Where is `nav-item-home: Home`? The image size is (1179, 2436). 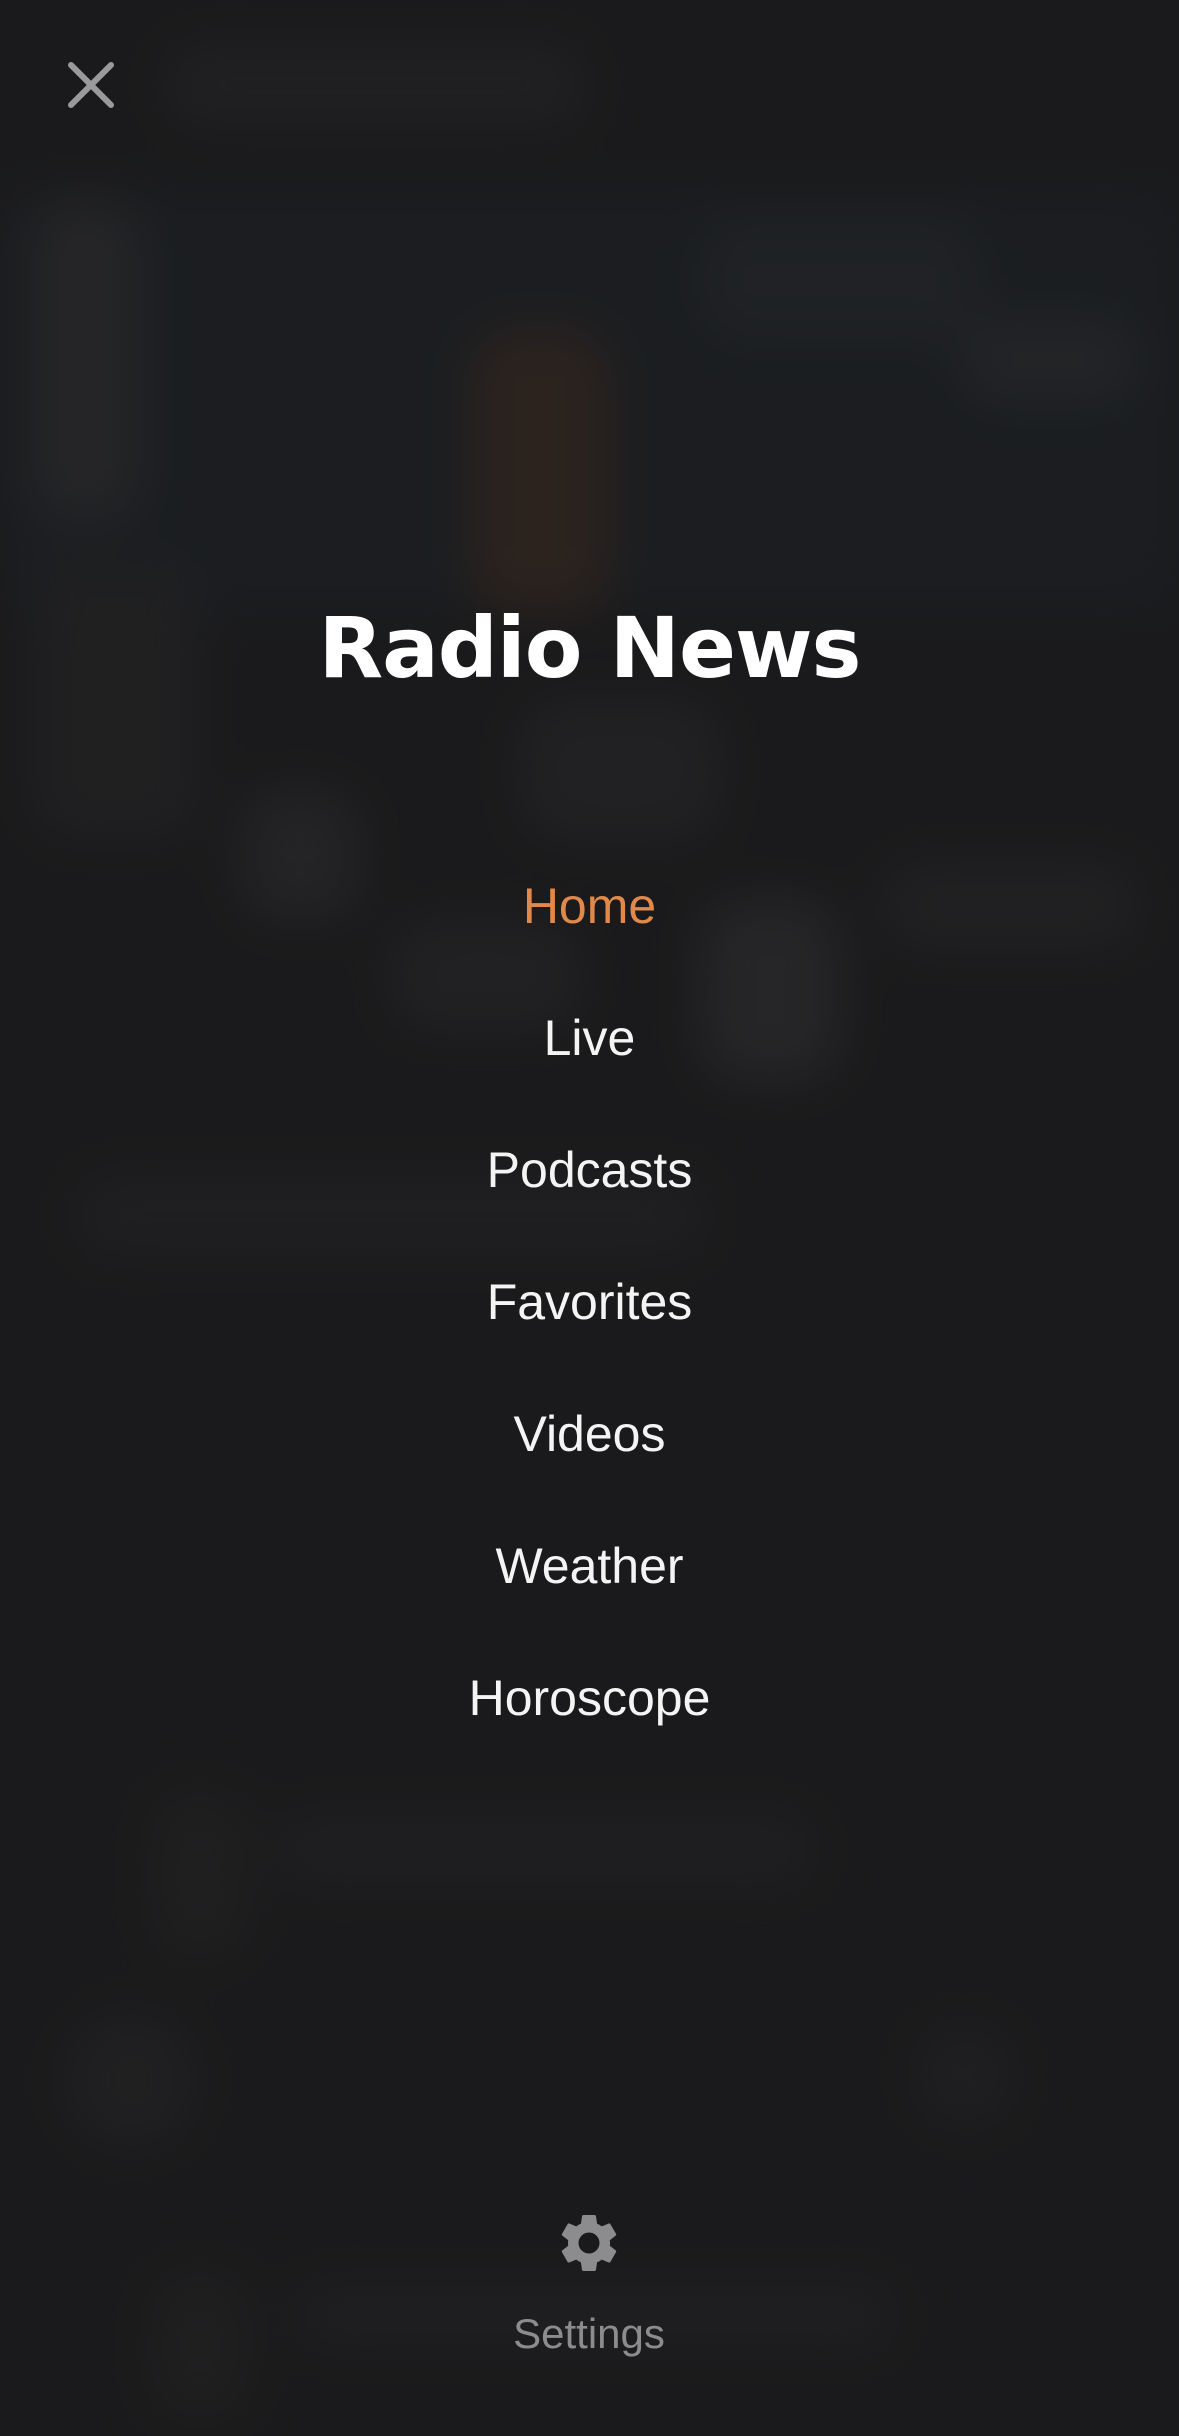 nav-item-home: Home is located at coordinates (589, 906).